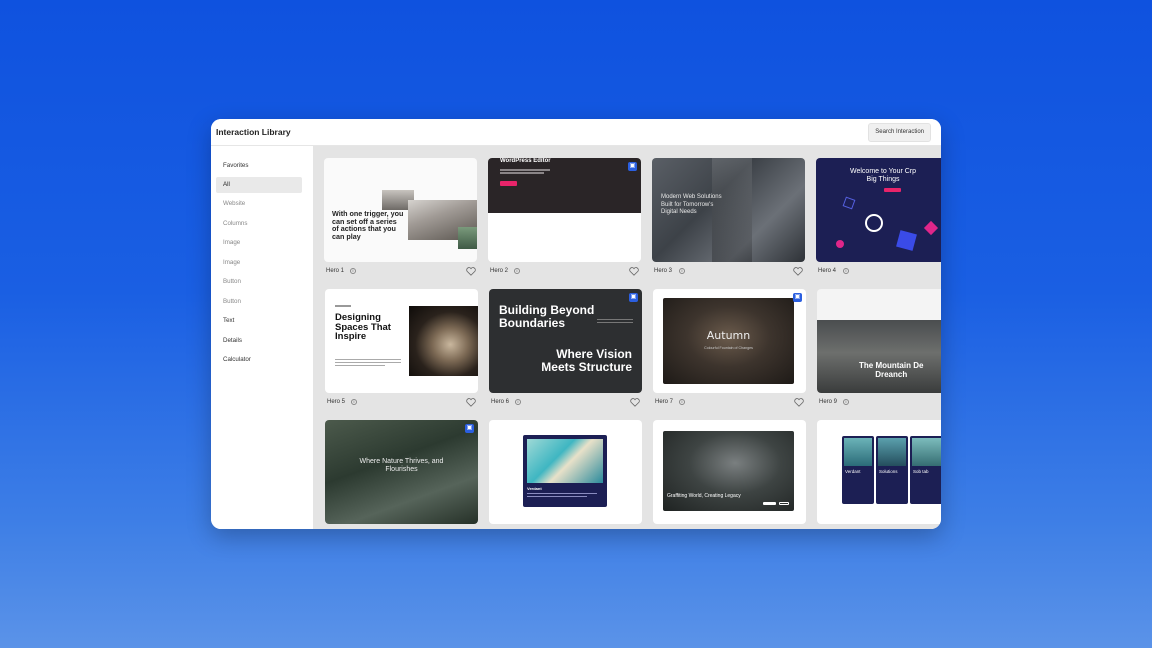 Image resolution: width=1152 pixels, height=648 pixels. I want to click on verdant-column-3-image, so click(926, 452).